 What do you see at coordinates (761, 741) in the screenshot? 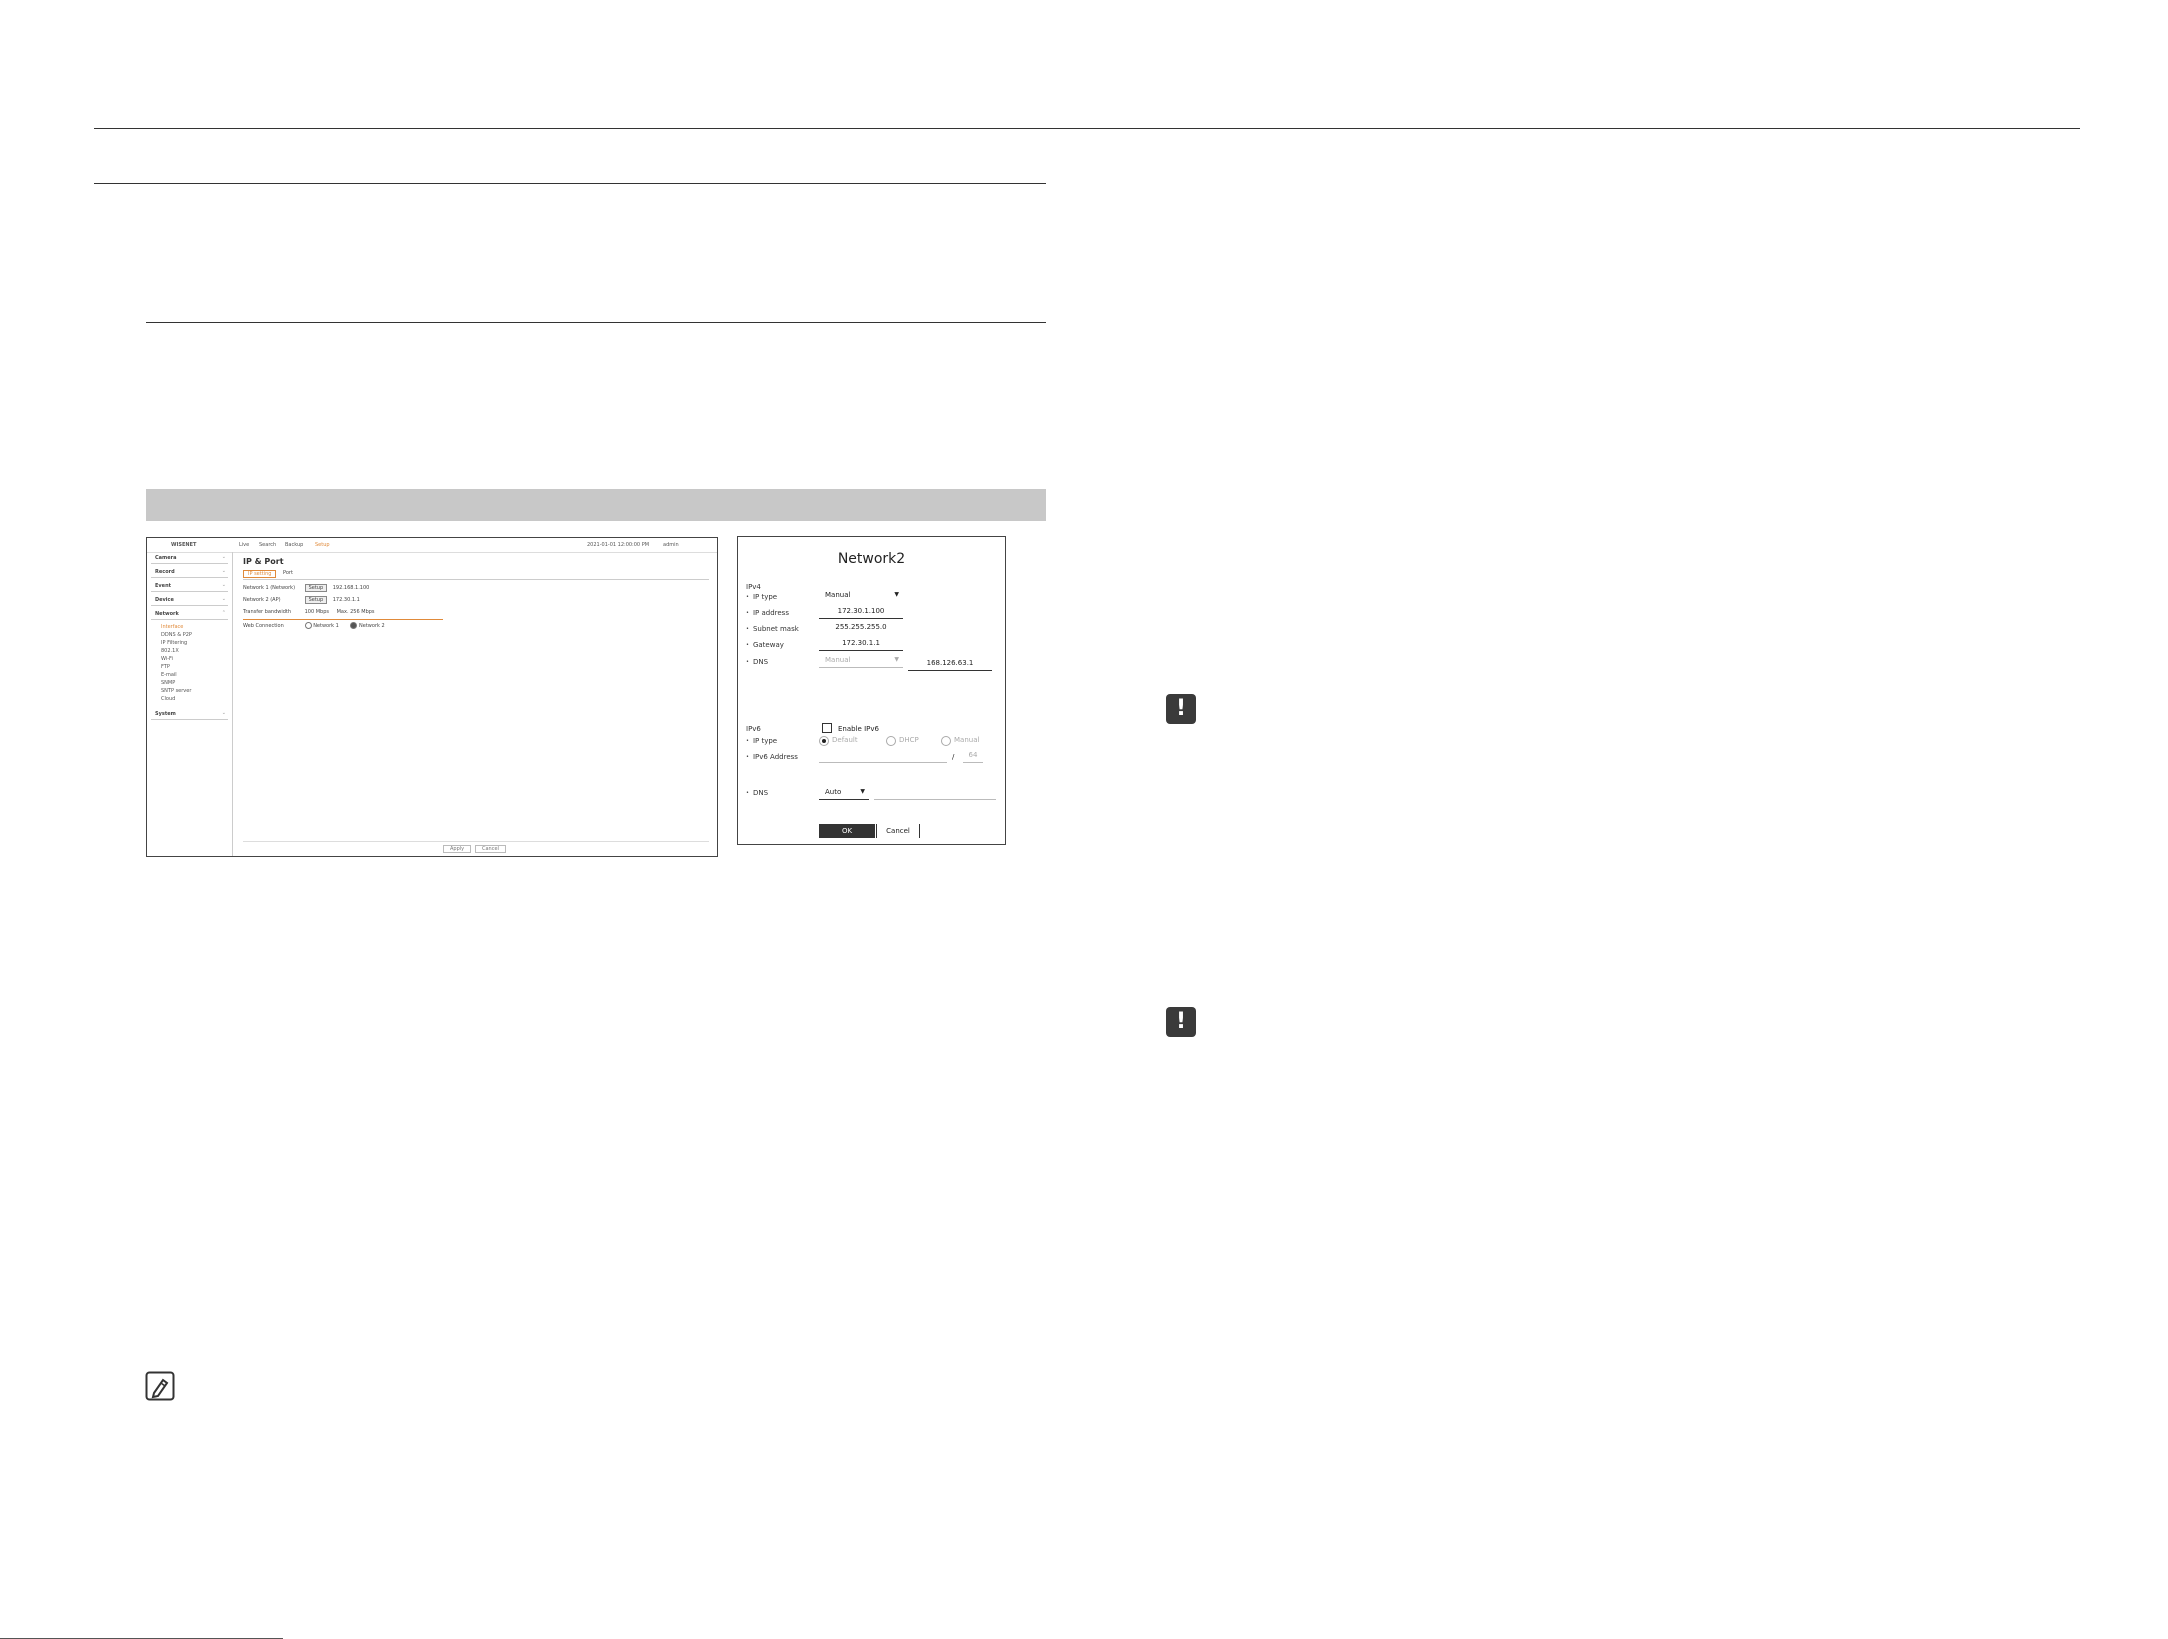
I see `ipv6-iptype-label: IP type` at bounding box center [761, 741].